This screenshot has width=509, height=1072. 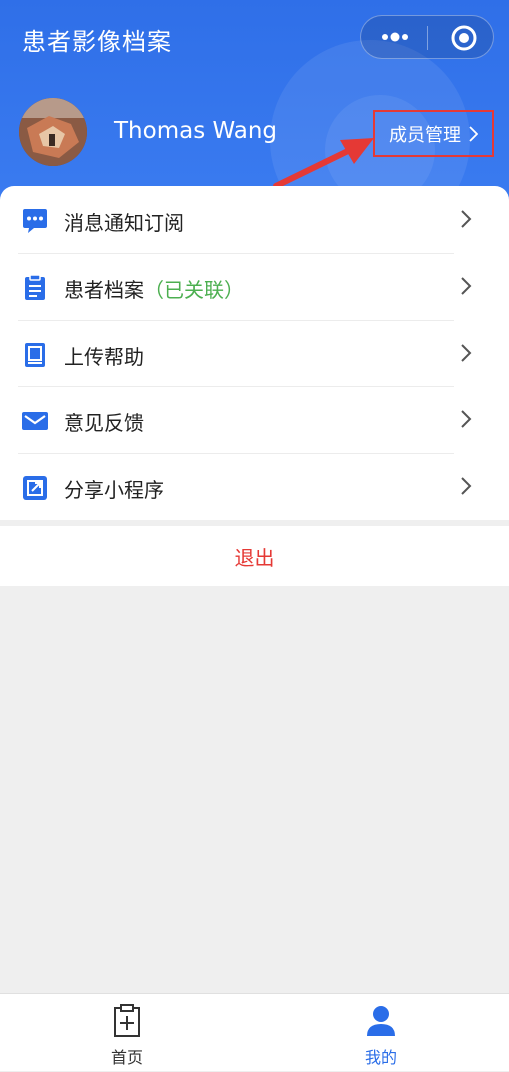 I want to click on tab-home: 首页, so click(x=127, y=1033).